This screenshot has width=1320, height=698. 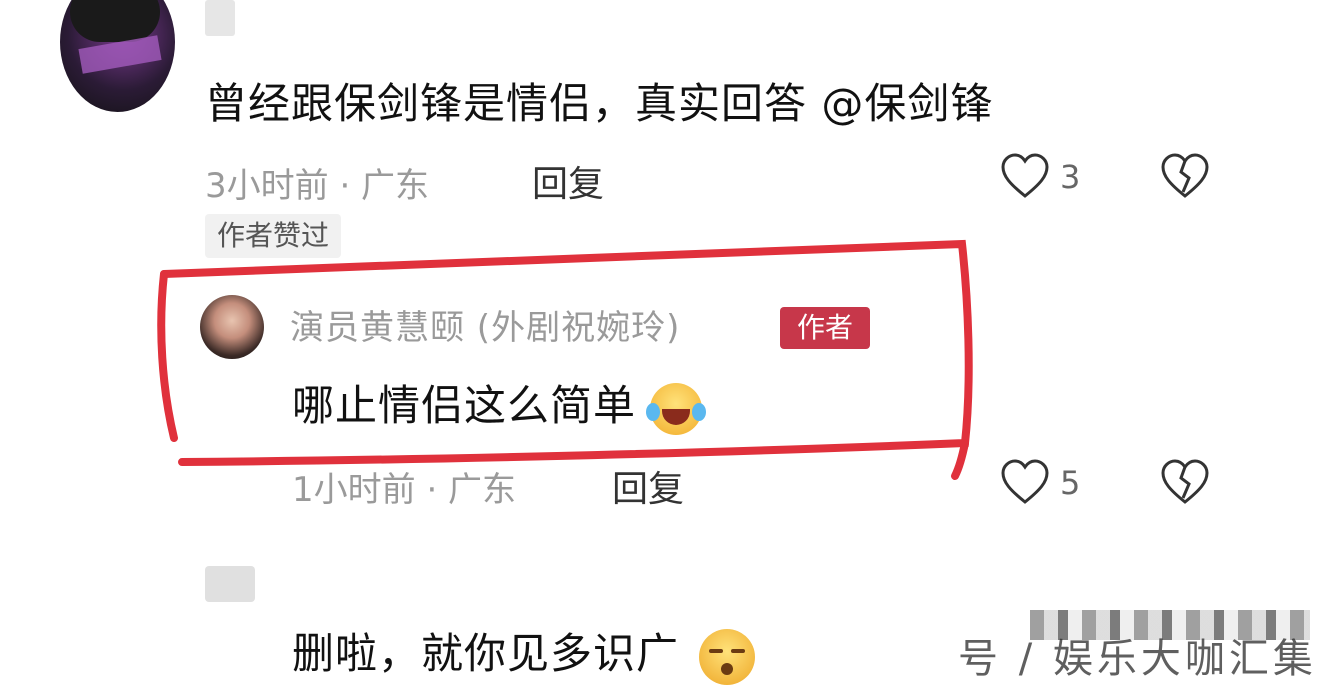 What do you see at coordinates (464, 405) in the screenshot?
I see `reply-text-content: 哪止情侣这么简单` at bounding box center [464, 405].